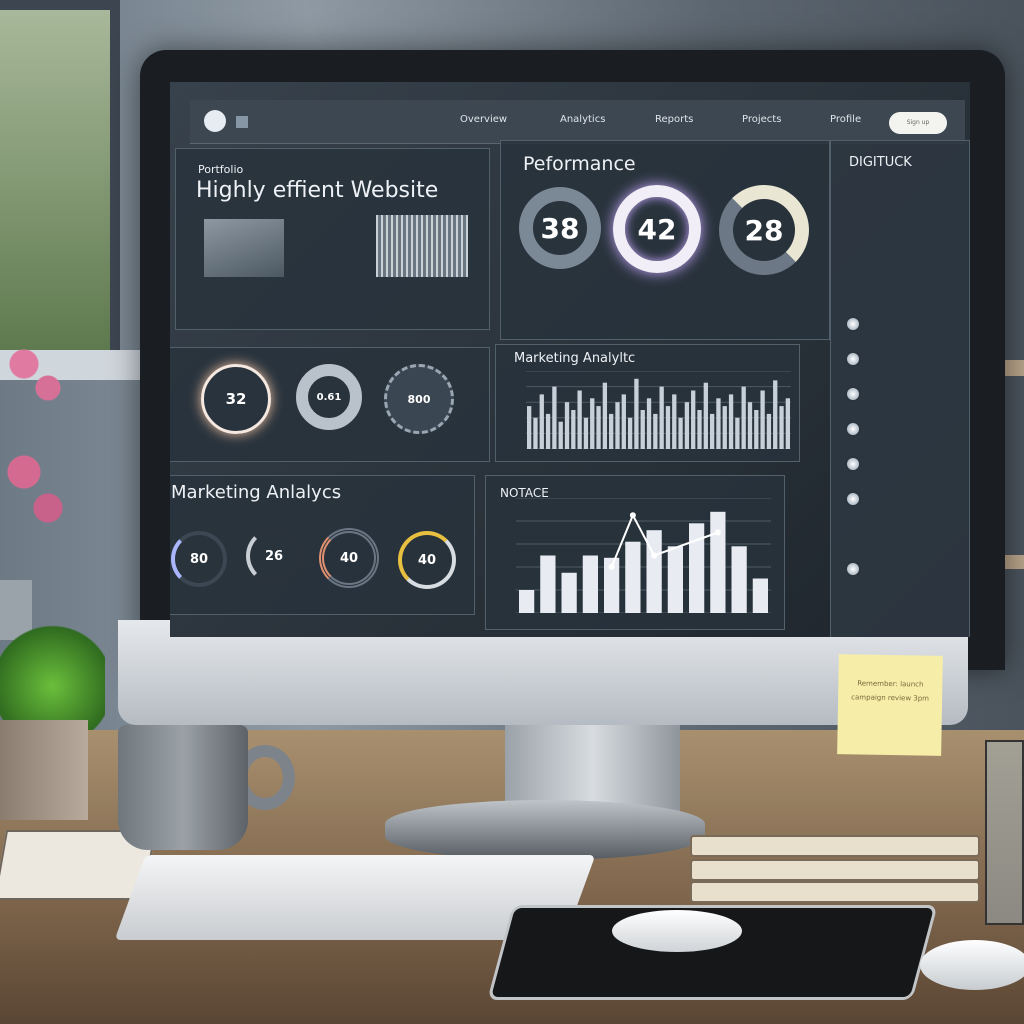 The height and width of the screenshot is (1024, 1024). I want to click on pen-holder, so click(1004, 832).